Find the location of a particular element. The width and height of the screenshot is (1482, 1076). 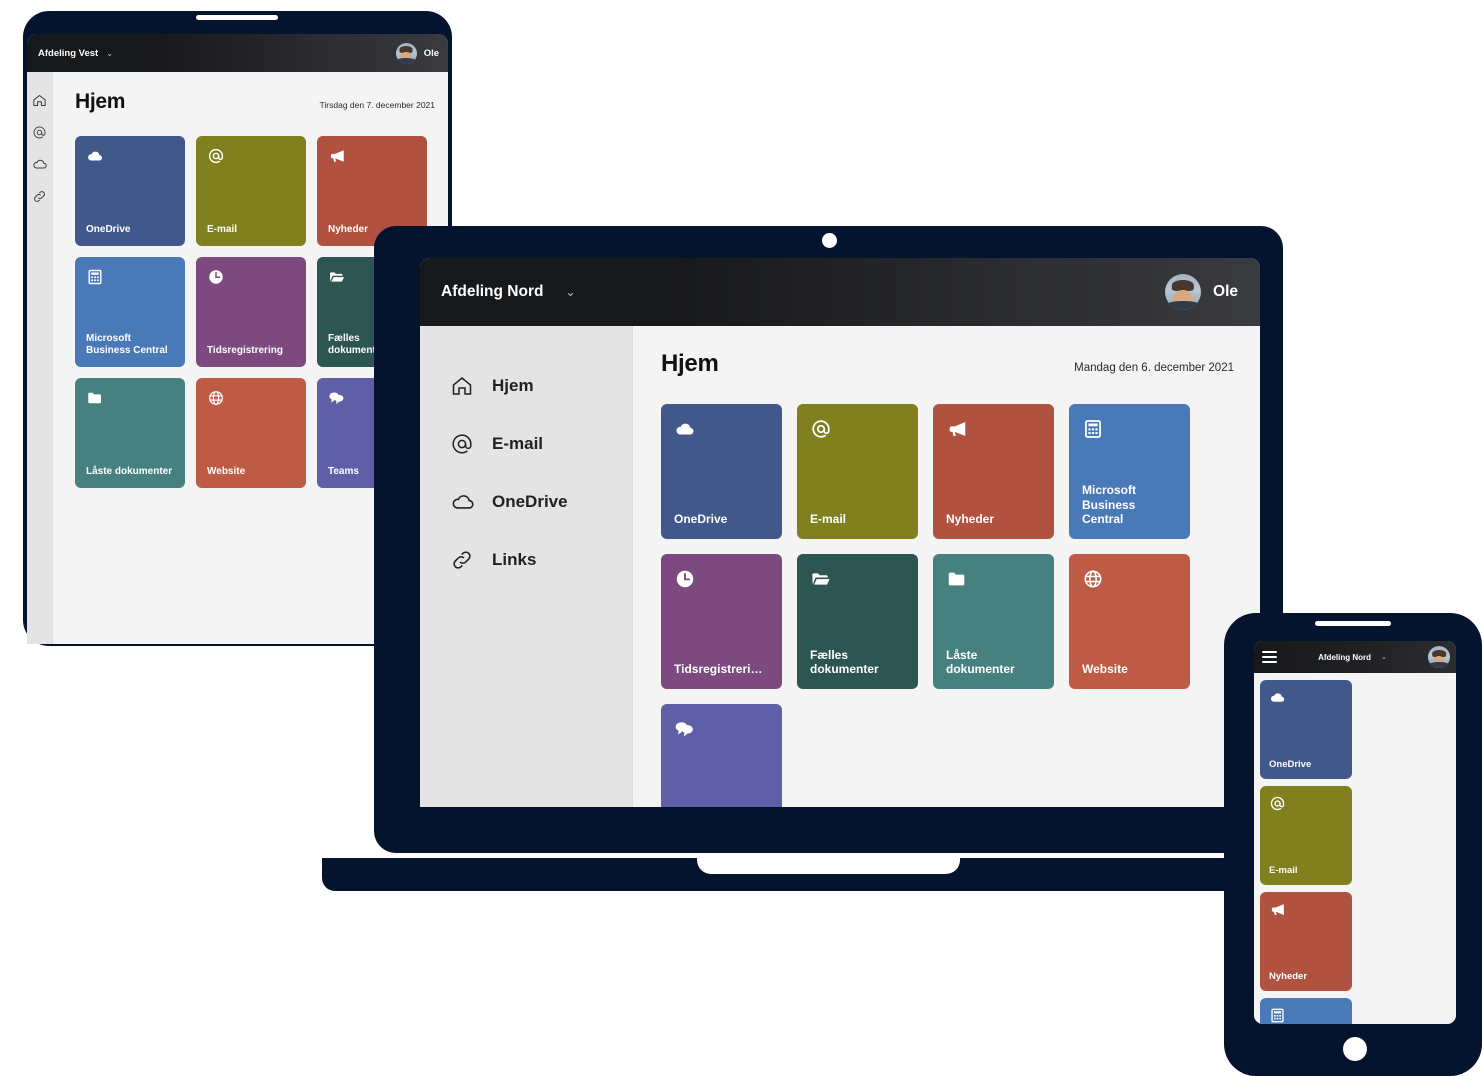

tile-teams: Teams is located at coordinates (721, 755).